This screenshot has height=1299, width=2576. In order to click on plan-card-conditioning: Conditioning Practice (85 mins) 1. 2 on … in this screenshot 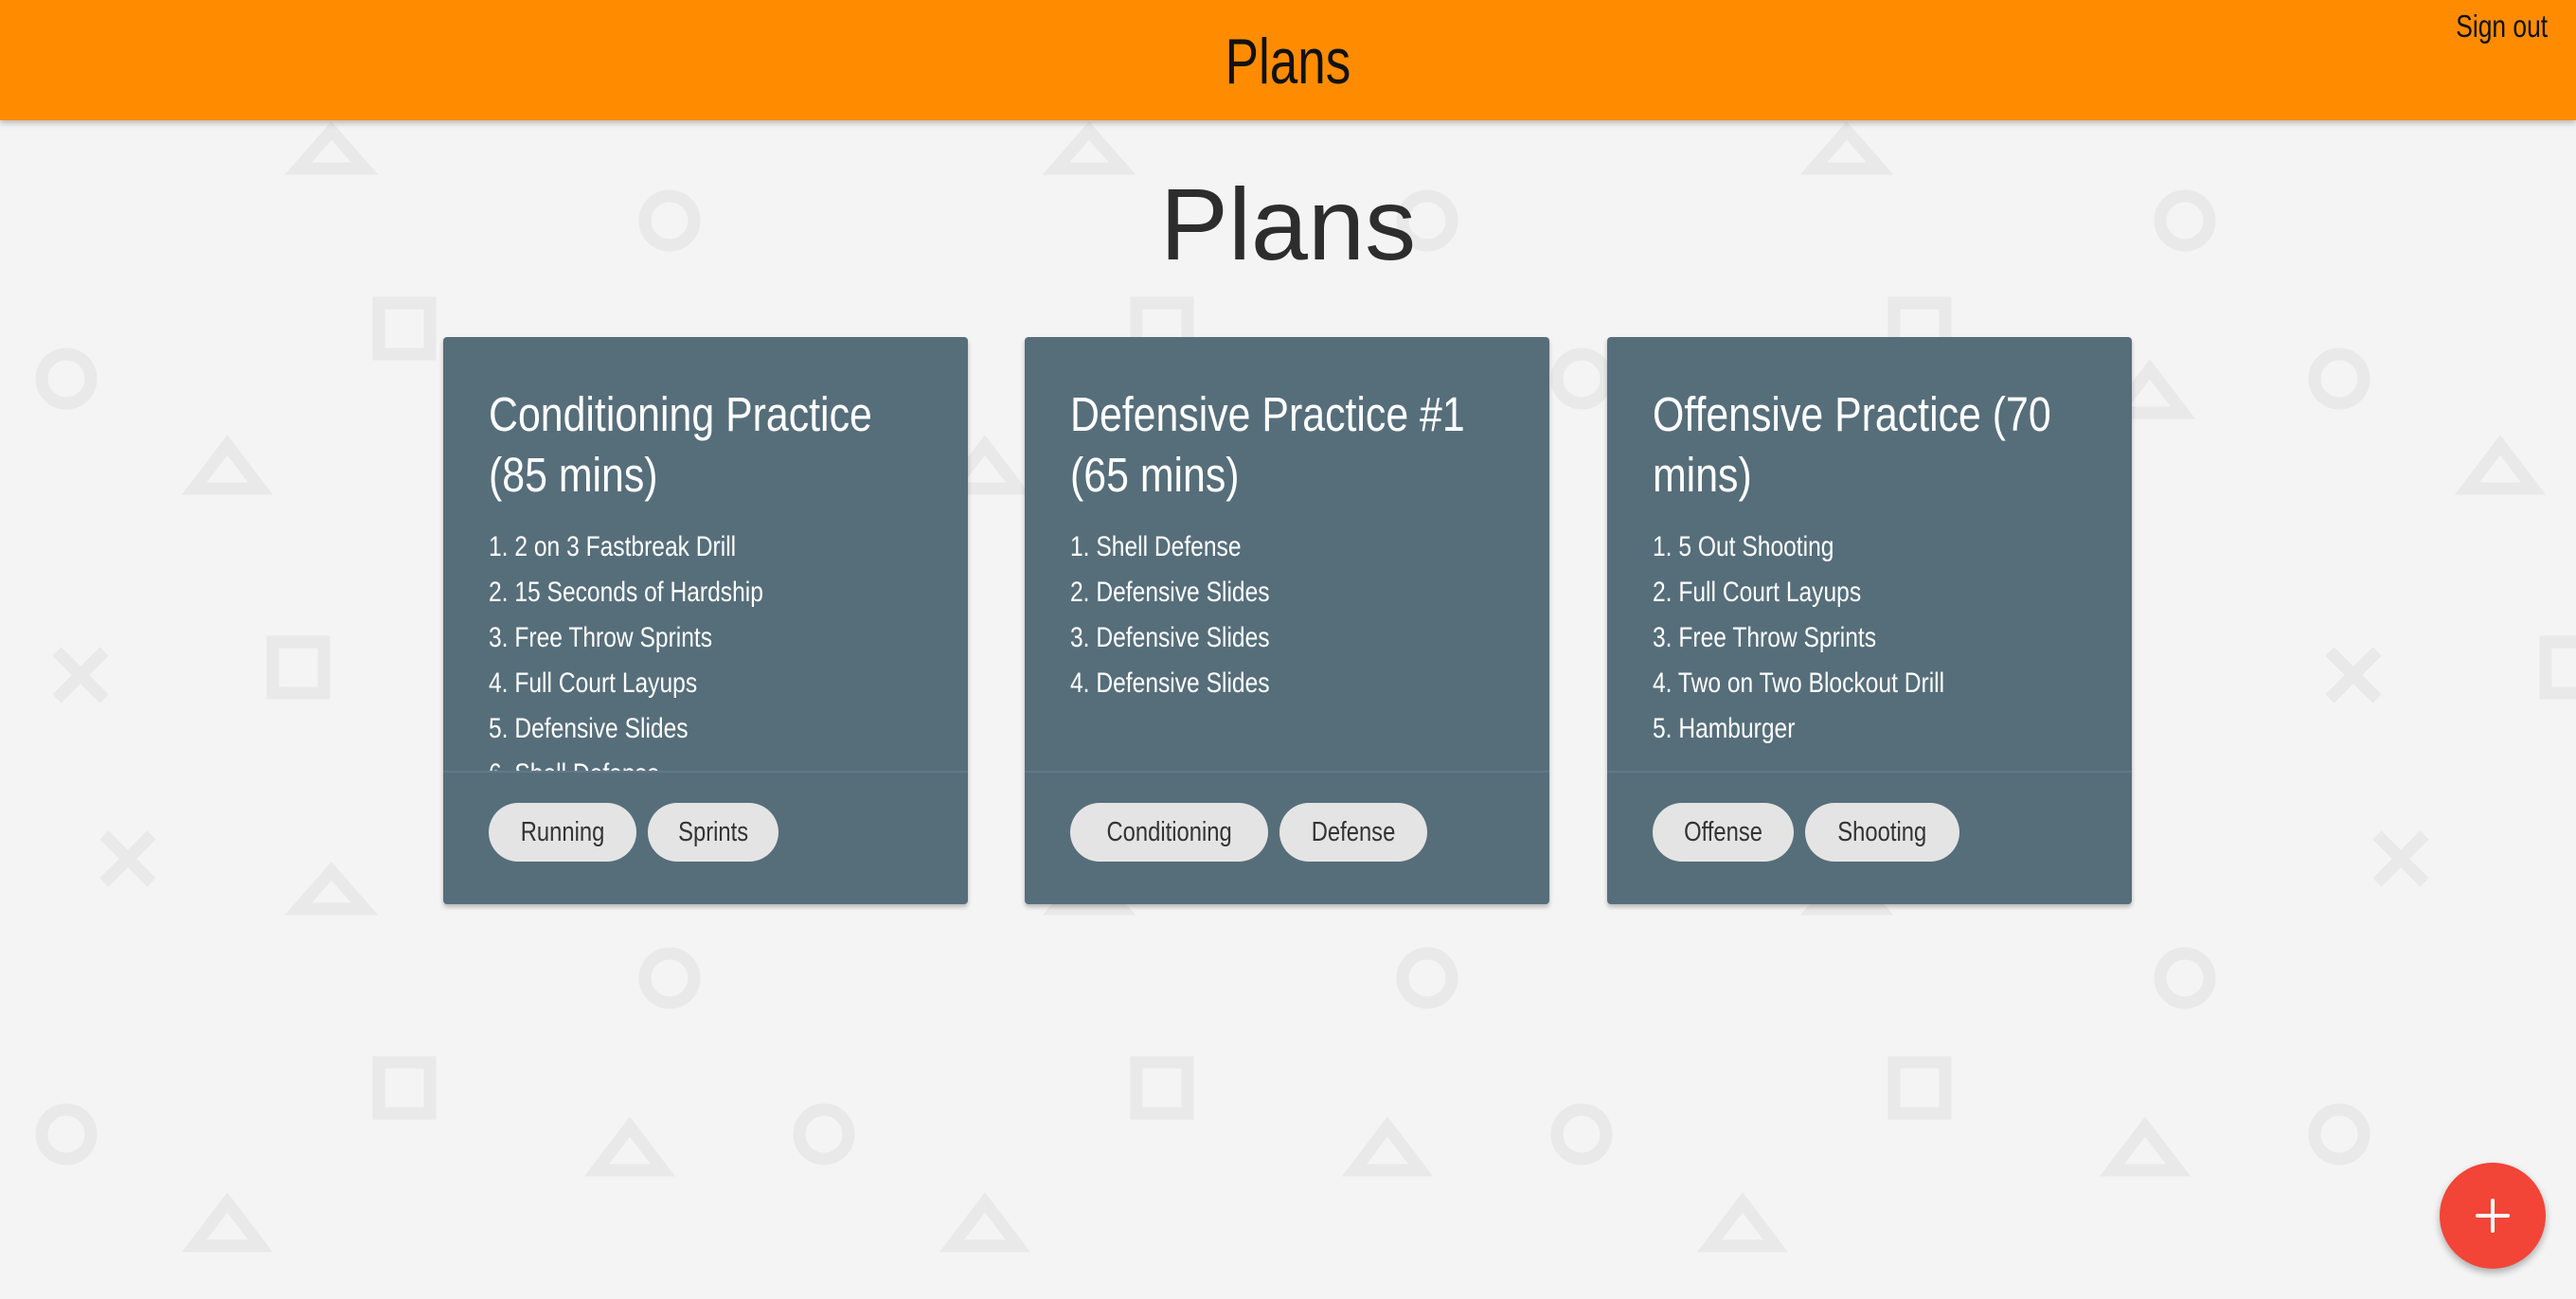, I will do `click(705, 620)`.